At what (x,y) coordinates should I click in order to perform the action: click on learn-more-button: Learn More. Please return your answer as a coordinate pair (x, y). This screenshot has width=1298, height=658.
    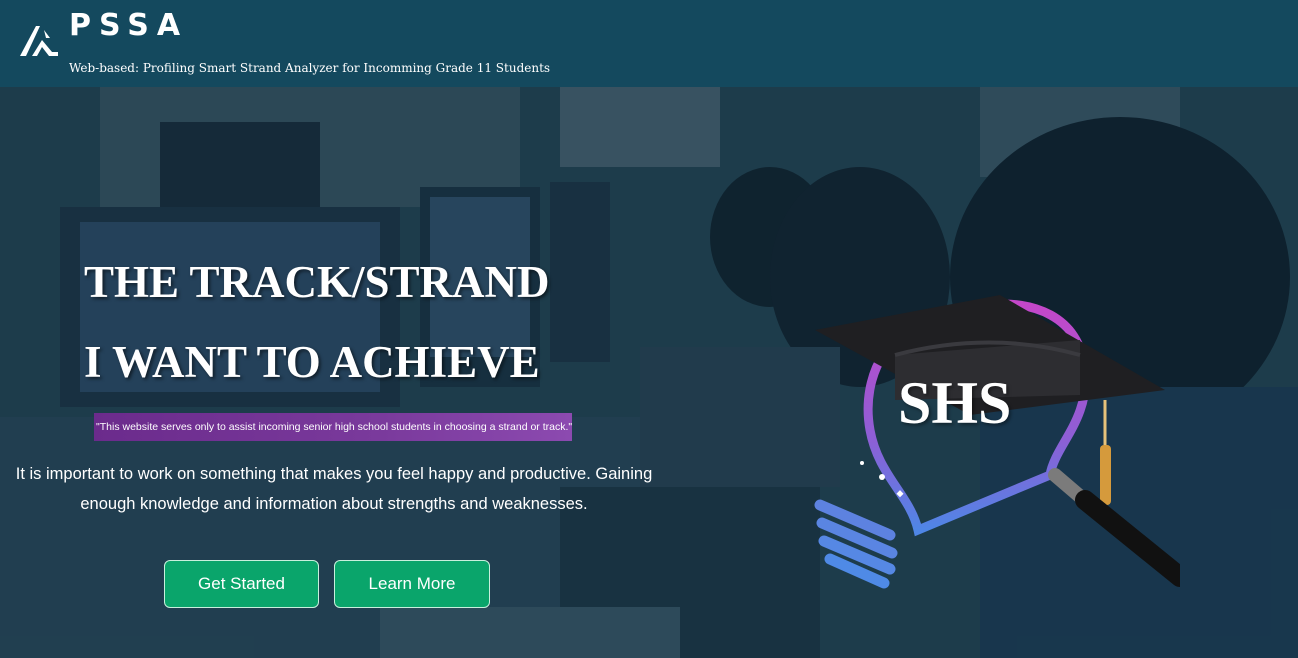
    Looking at the image, I should click on (412, 584).